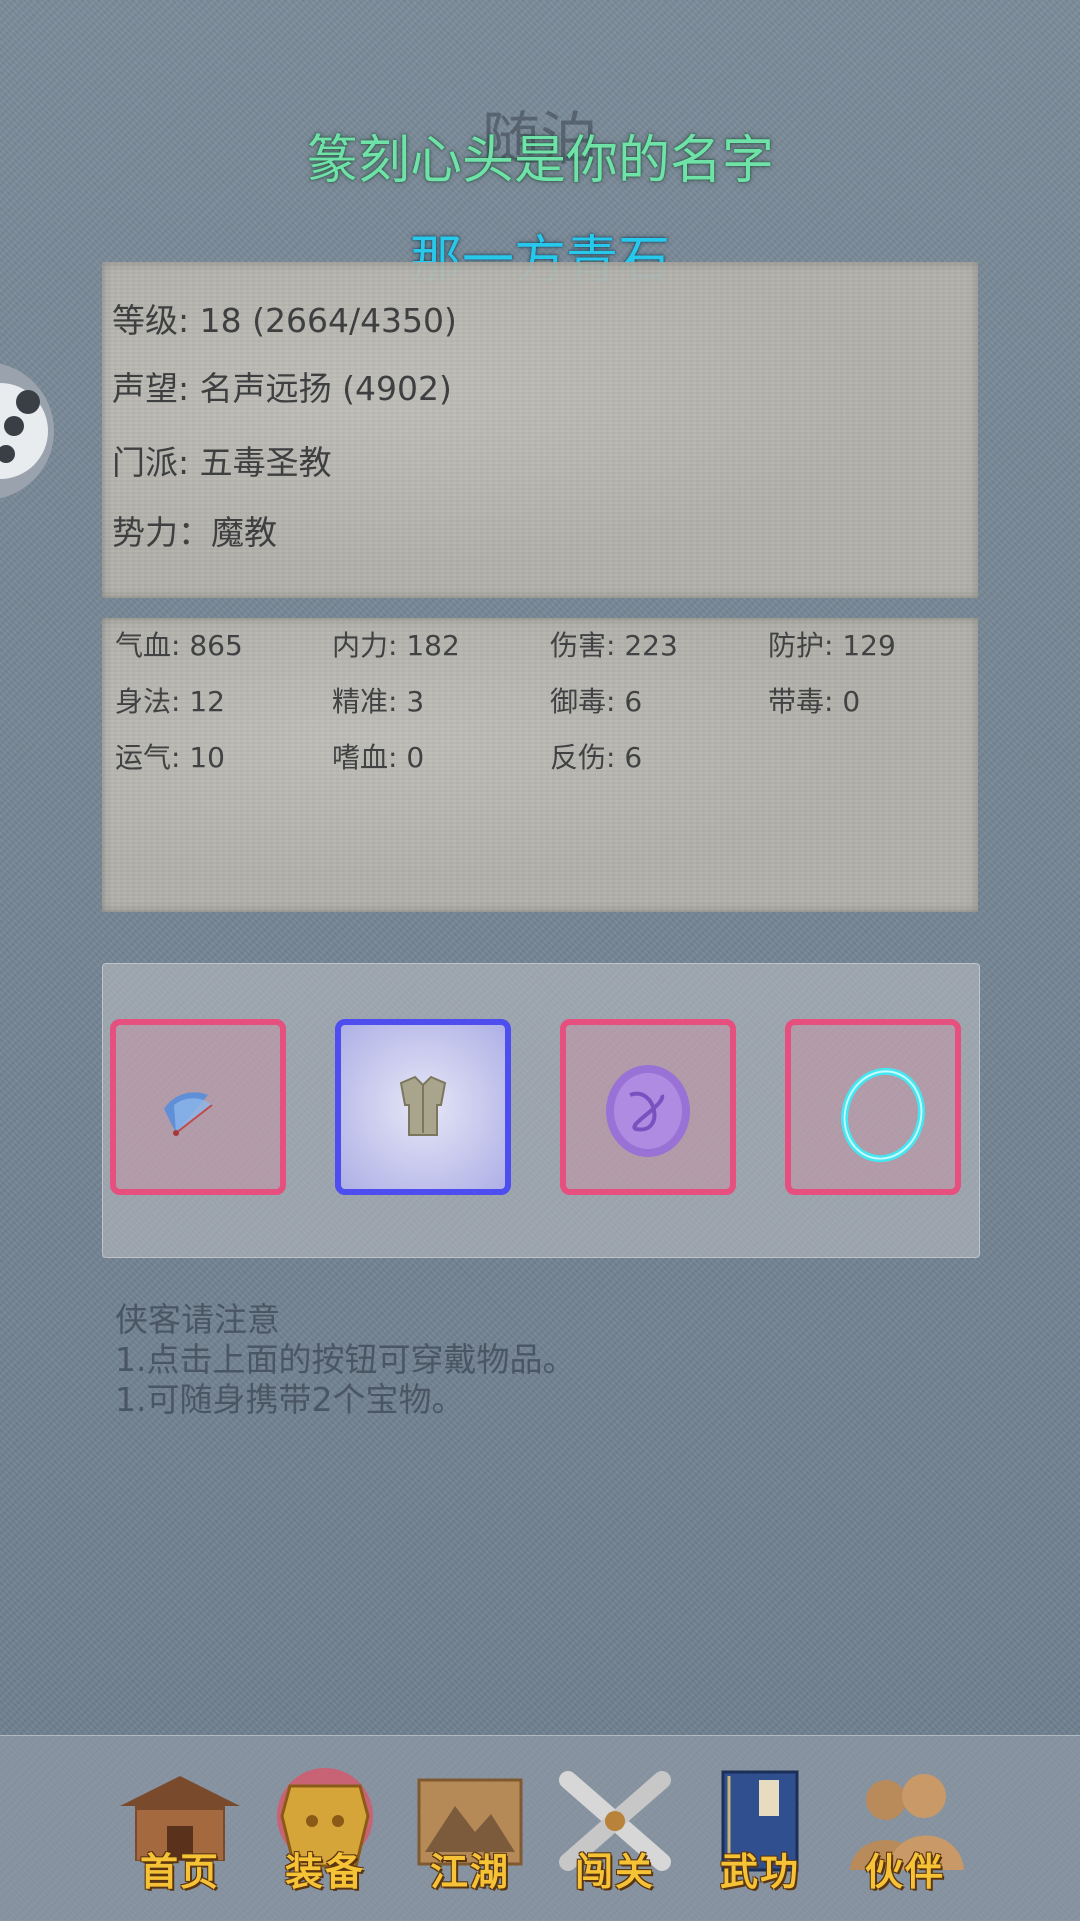 The image size is (1080, 1921). Describe the element at coordinates (284, 320) in the screenshot. I see `level-text: 等级: 18 (2664/4350)` at that location.